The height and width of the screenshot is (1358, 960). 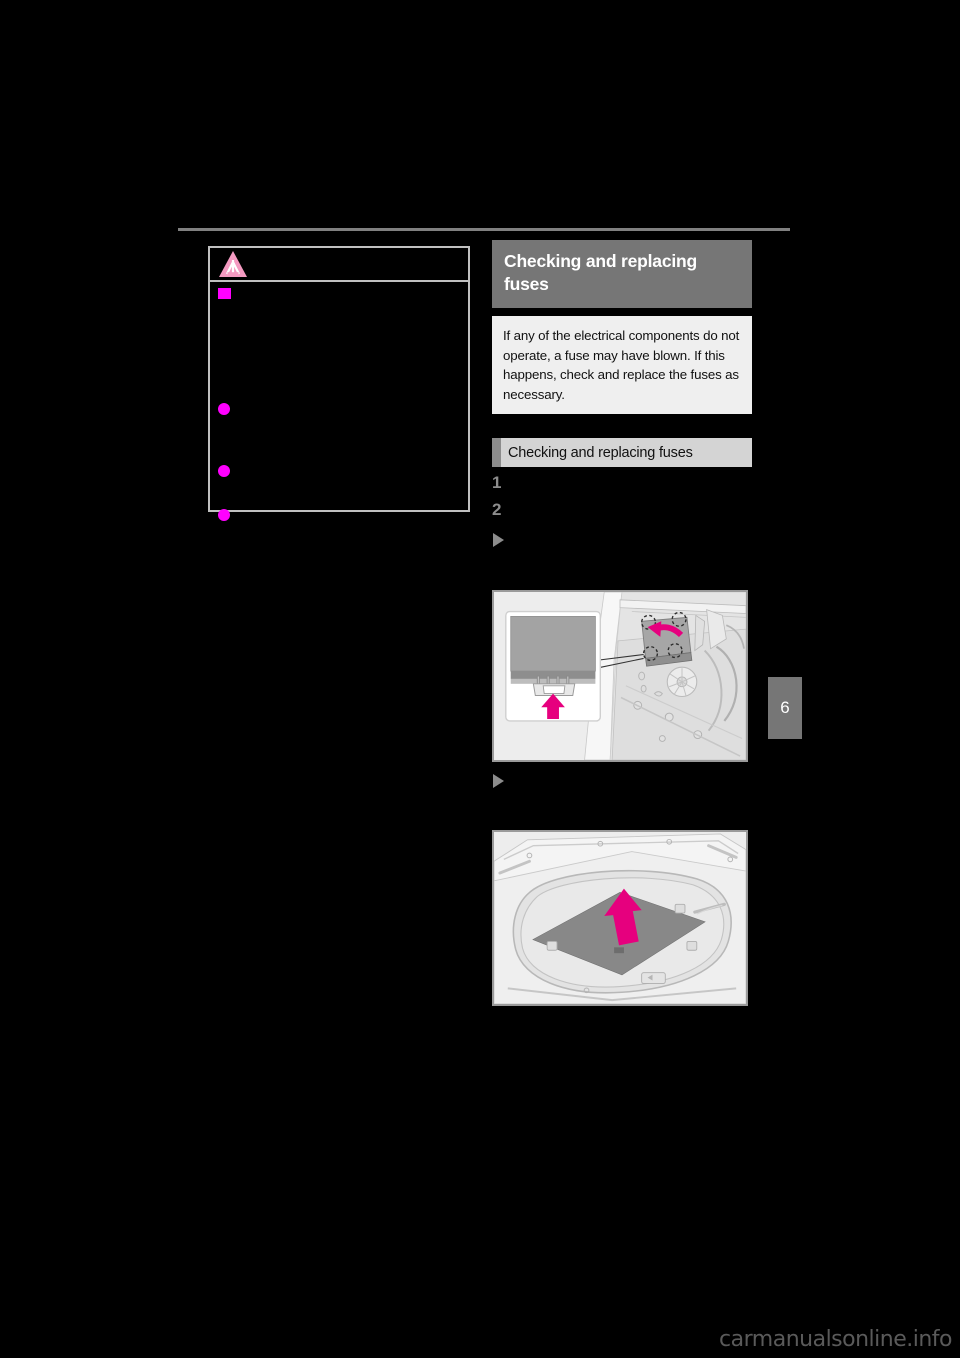 I want to click on procedure-step: 1, so click(x=622, y=484).